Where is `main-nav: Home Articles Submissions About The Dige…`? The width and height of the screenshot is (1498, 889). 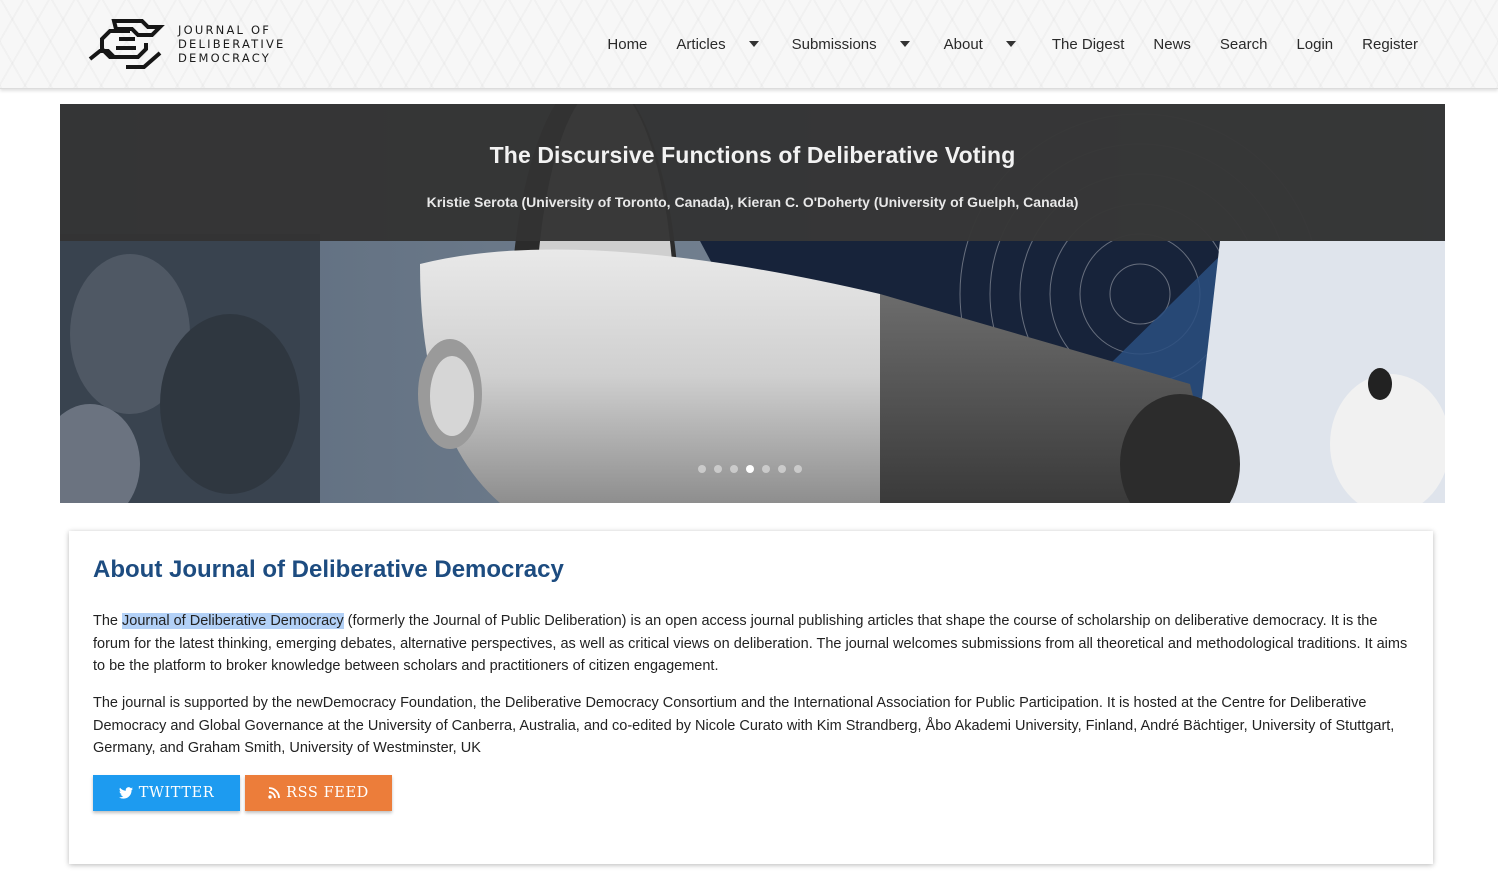
main-nav: Home Articles Submissions About The Dige… is located at coordinates (998, 44).